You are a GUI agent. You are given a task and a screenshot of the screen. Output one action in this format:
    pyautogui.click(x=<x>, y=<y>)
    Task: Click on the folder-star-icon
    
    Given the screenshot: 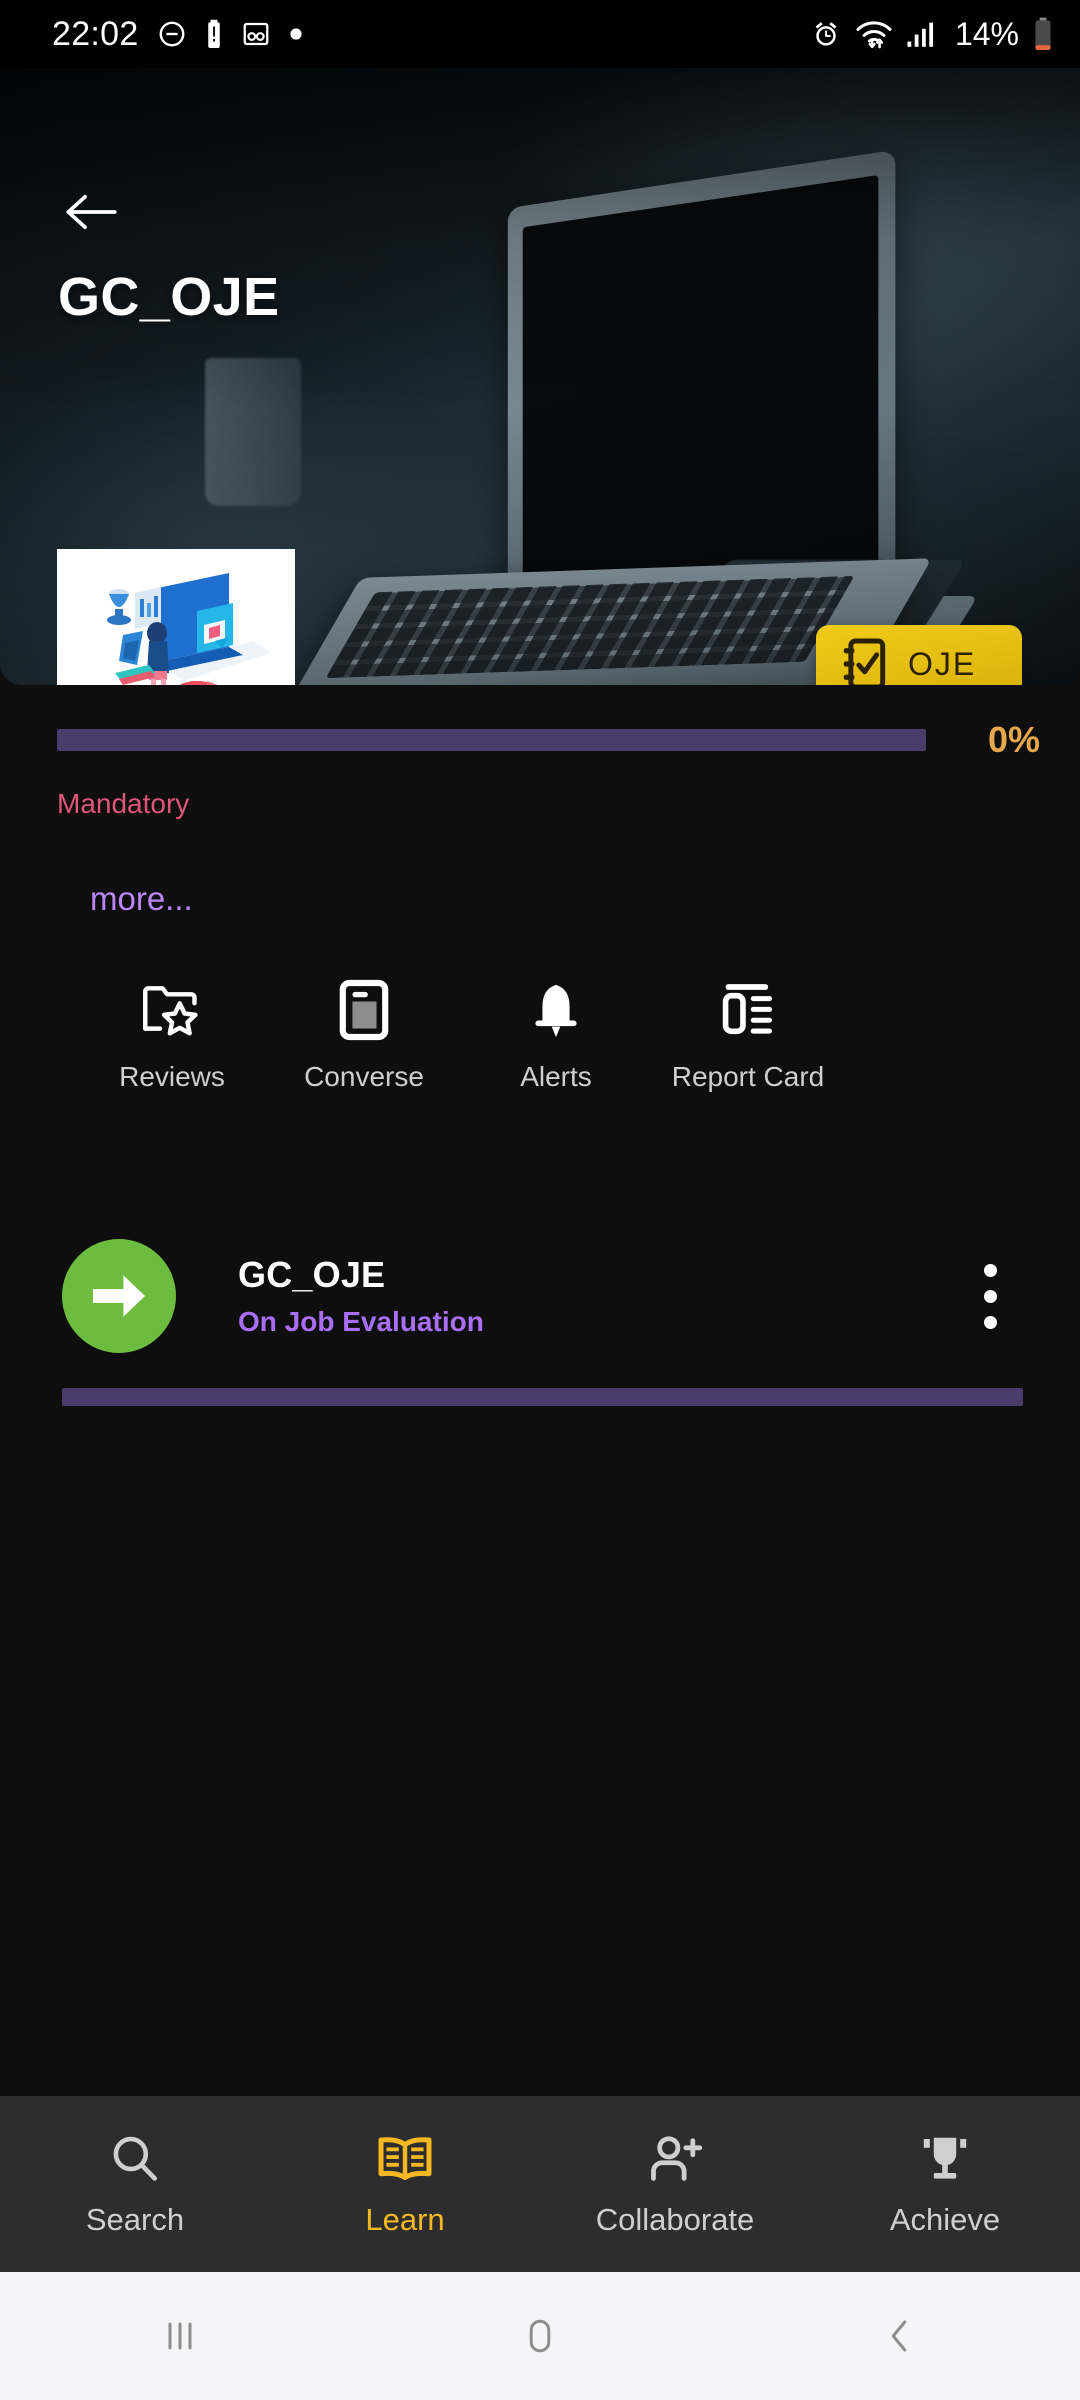 What is the action you would take?
    pyautogui.click(x=172, y=1010)
    